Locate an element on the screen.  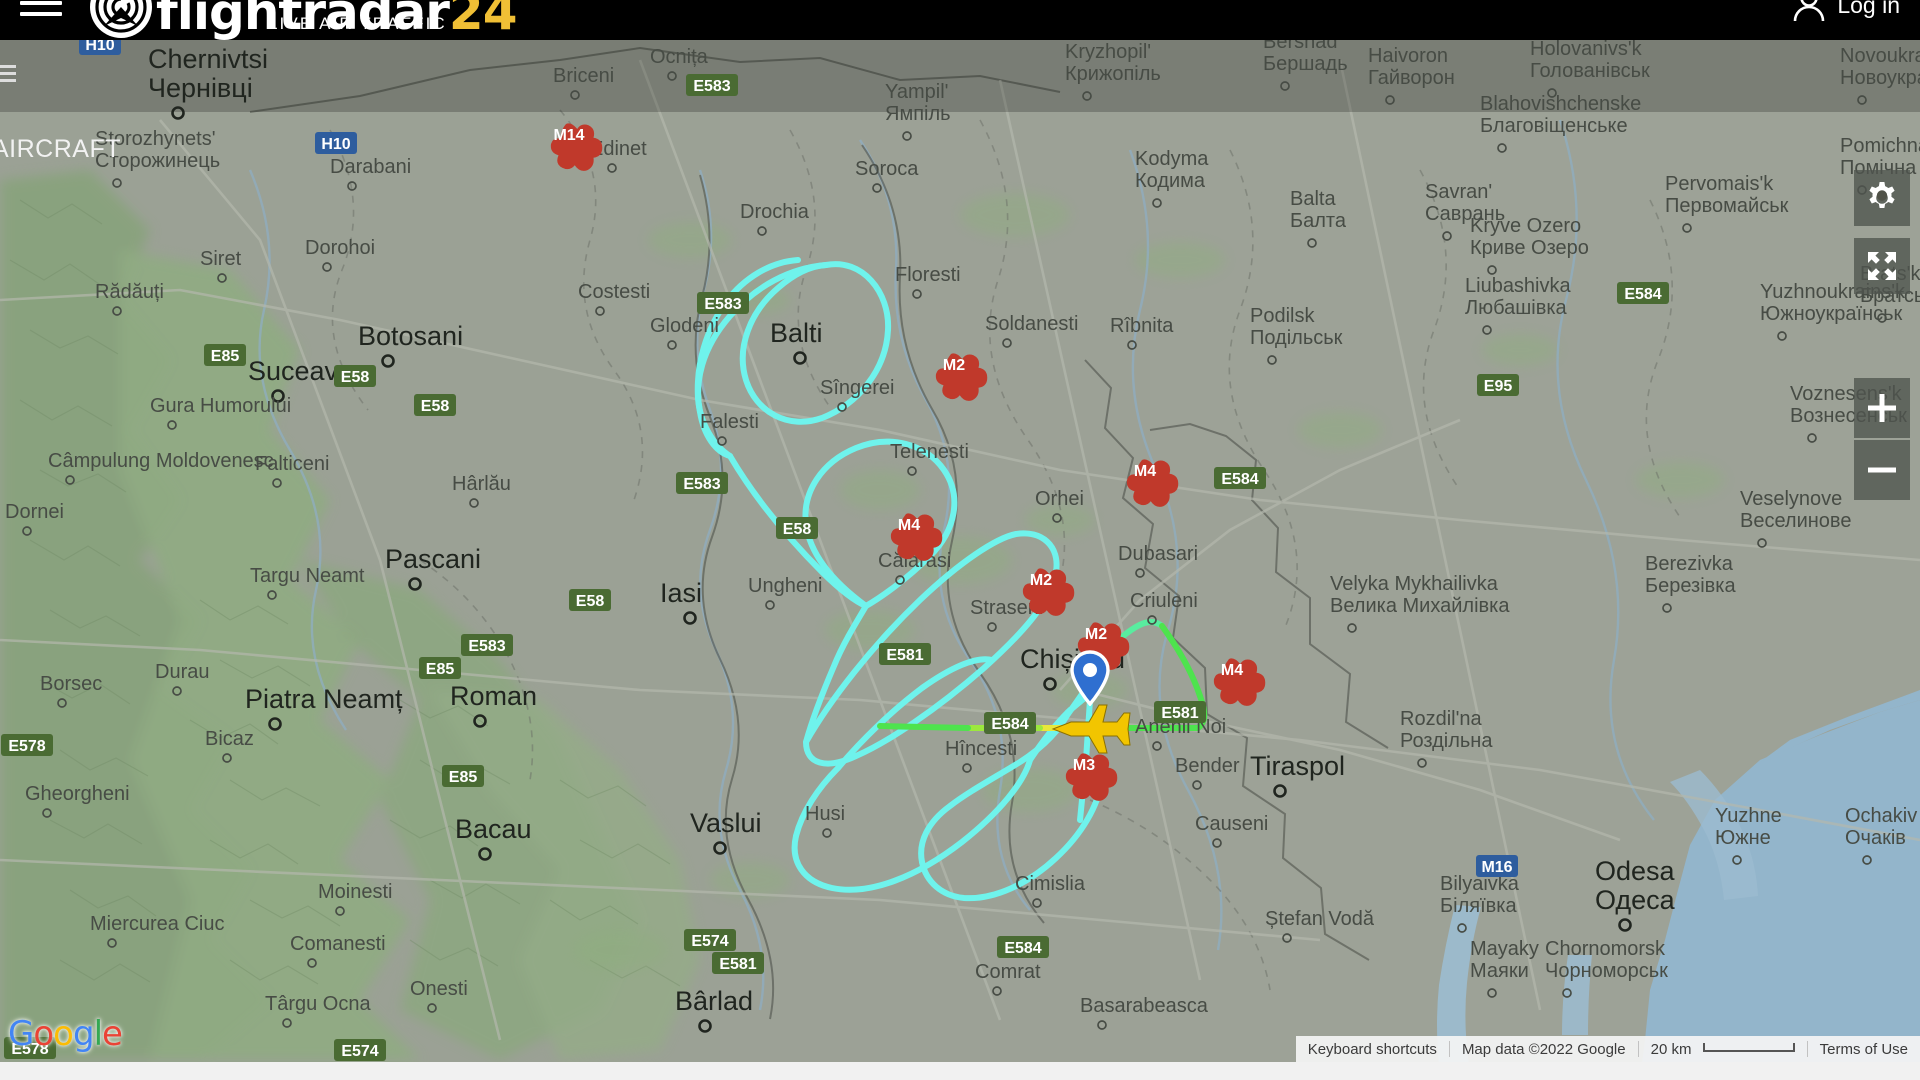
city-label: Rădăuți is located at coordinates (129, 298).